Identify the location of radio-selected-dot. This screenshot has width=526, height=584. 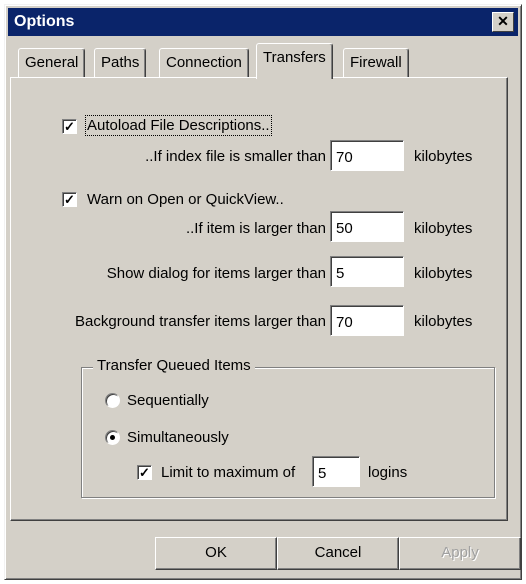
(112, 437).